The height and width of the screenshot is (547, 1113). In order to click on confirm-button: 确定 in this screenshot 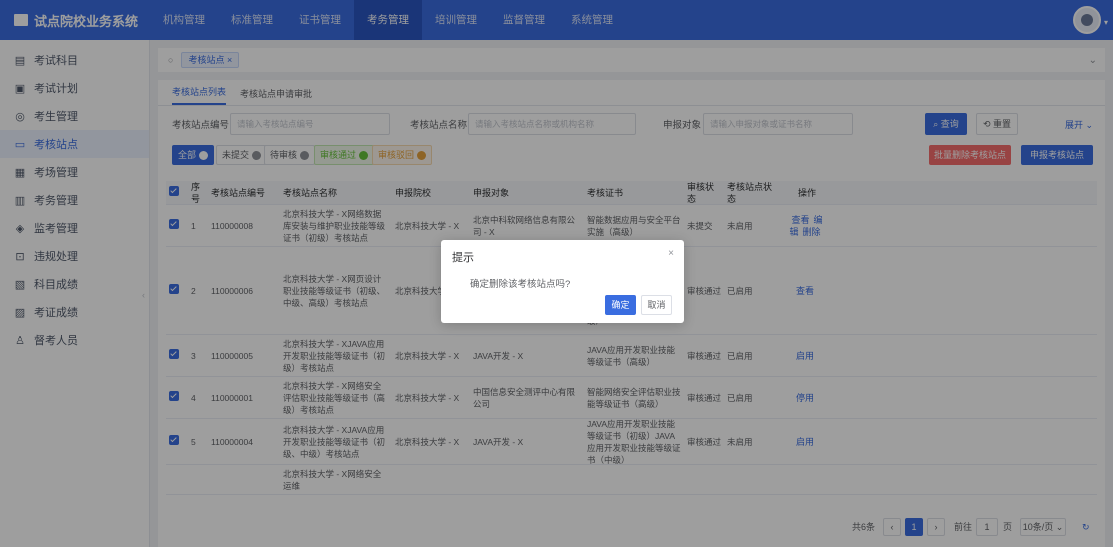, I will do `click(620, 305)`.